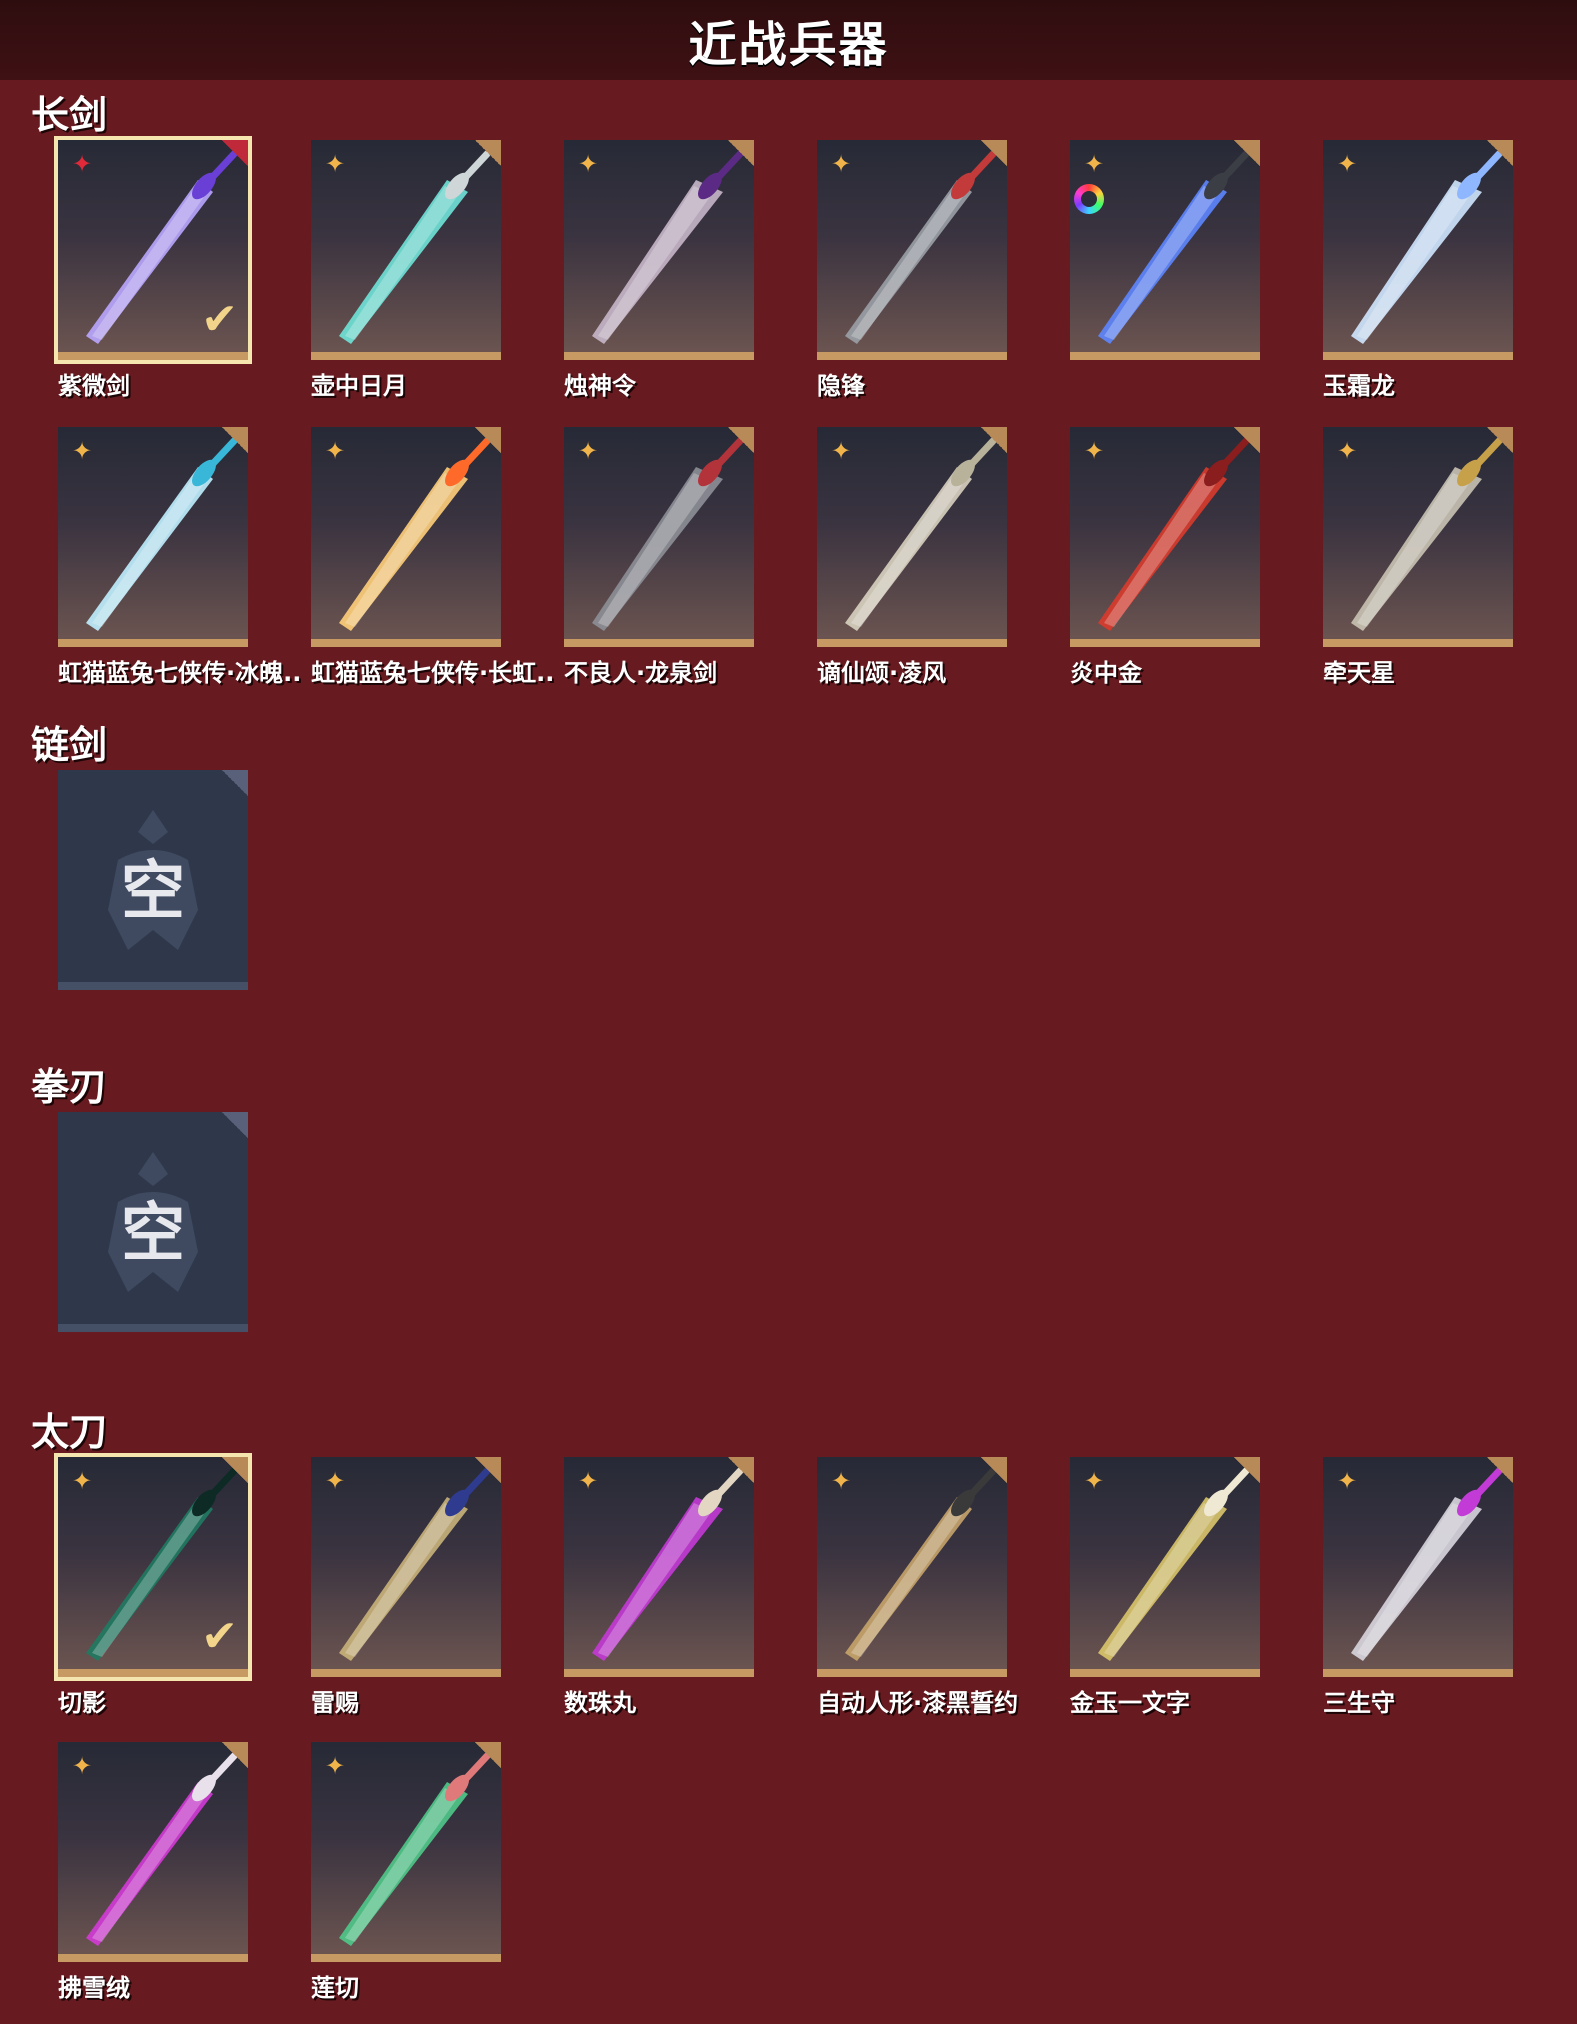 The height and width of the screenshot is (2024, 1577). I want to click on weapon-item: ✦ 虹猫蓝兔七侠传·冰魄.., so click(184, 557).